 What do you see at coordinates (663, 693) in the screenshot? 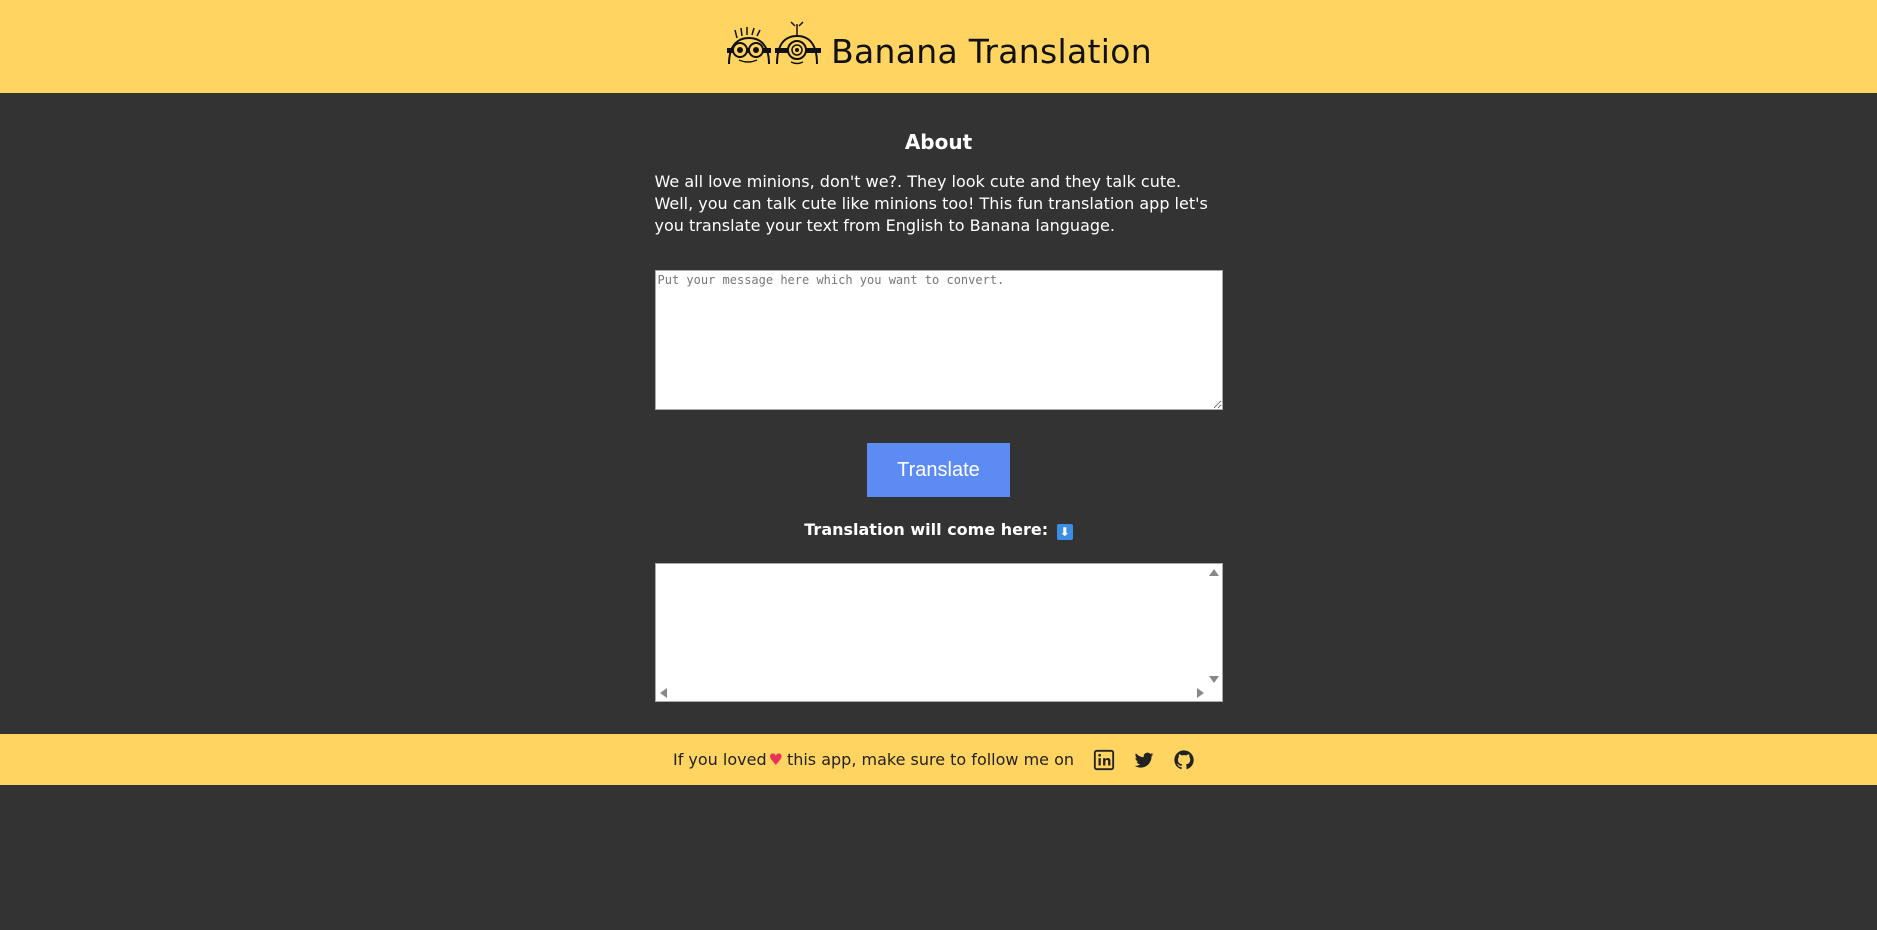
I see `scroll-left-arrow-icon` at bounding box center [663, 693].